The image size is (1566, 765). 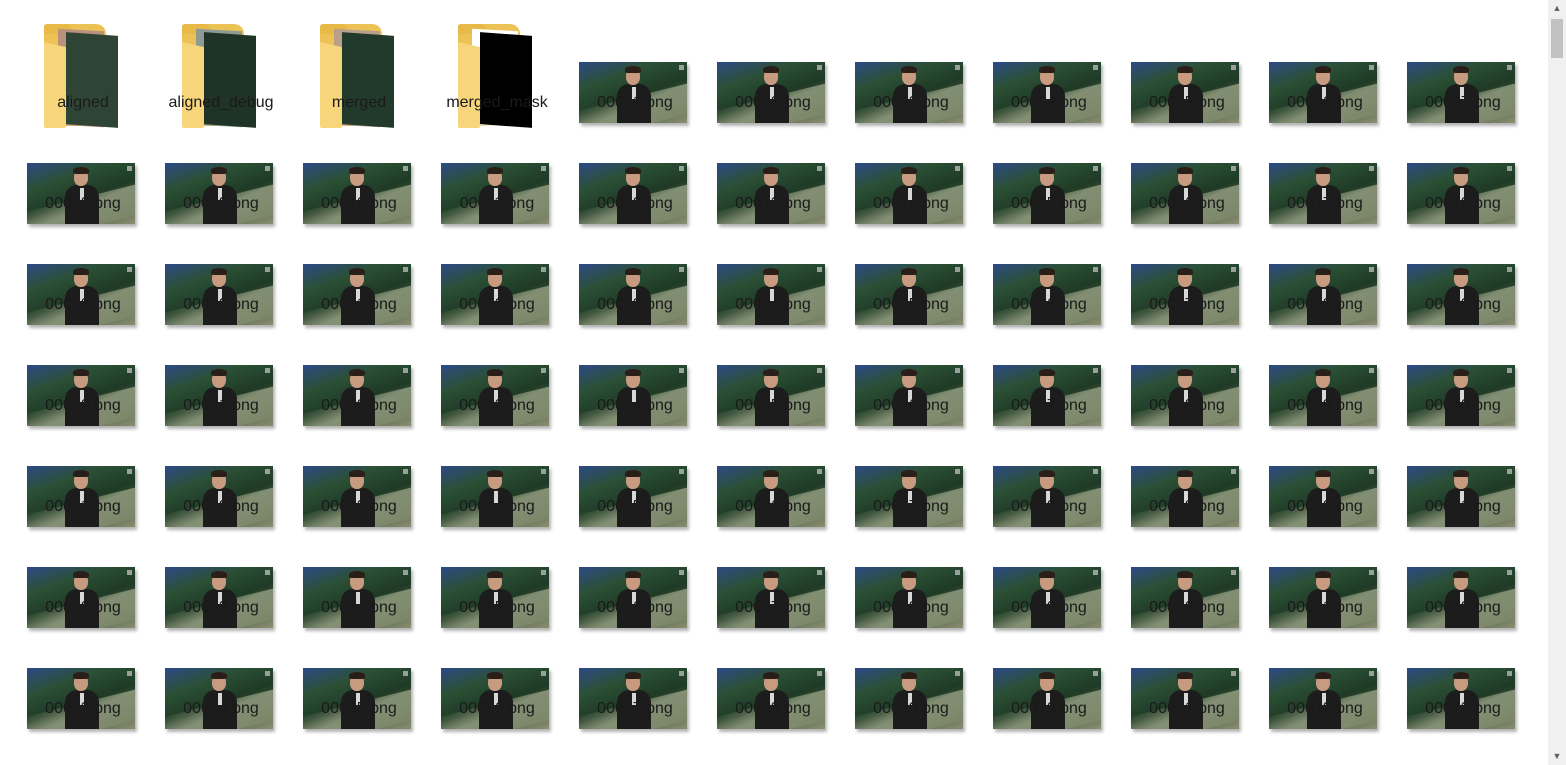 What do you see at coordinates (911, 244) in the screenshot?
I see `file-item: 00025.png` at bounding box center [911, 244].